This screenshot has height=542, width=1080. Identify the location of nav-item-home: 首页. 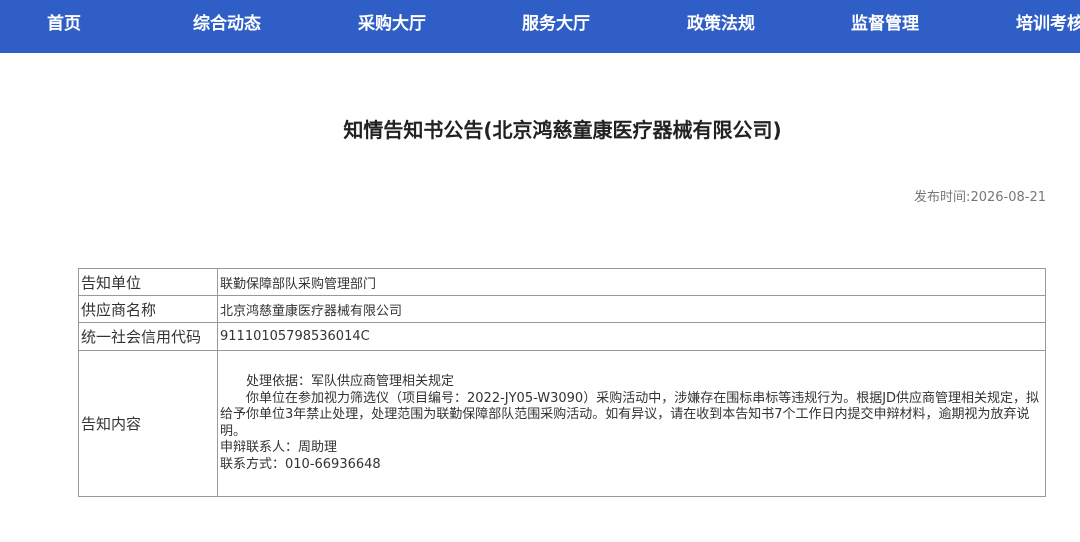
(64, 24).